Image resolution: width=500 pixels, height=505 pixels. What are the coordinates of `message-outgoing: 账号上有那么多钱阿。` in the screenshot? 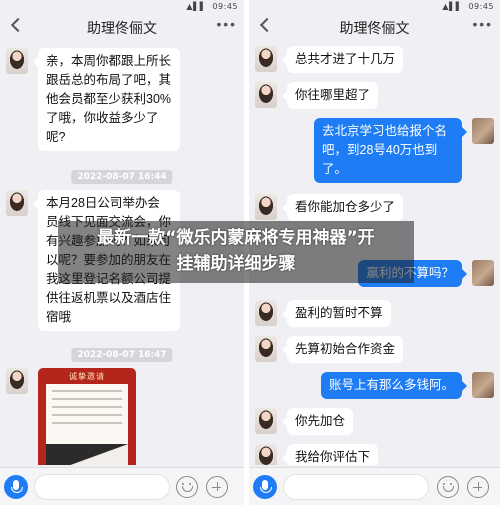 It's located at (407, 385).